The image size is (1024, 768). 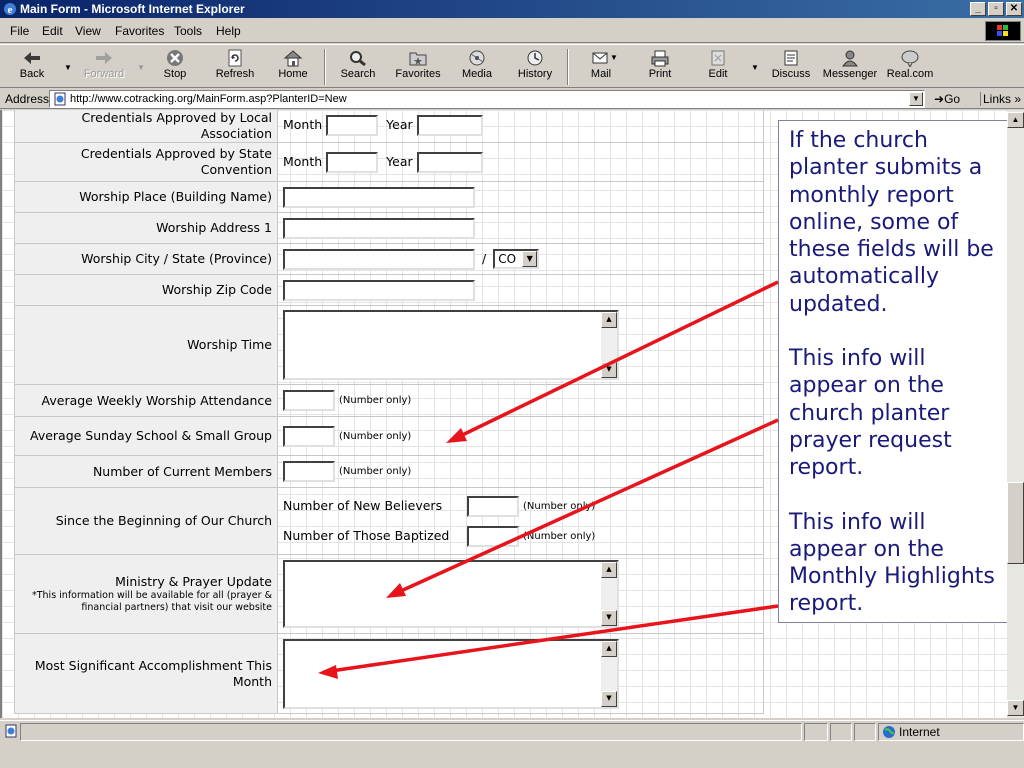 I want to click on mail-dropdown-icon: ▼, so click(x=614, y=57).